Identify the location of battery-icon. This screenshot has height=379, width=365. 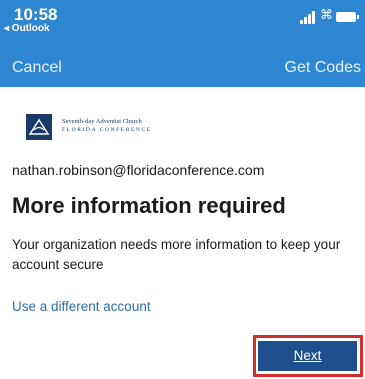
(347, 17).